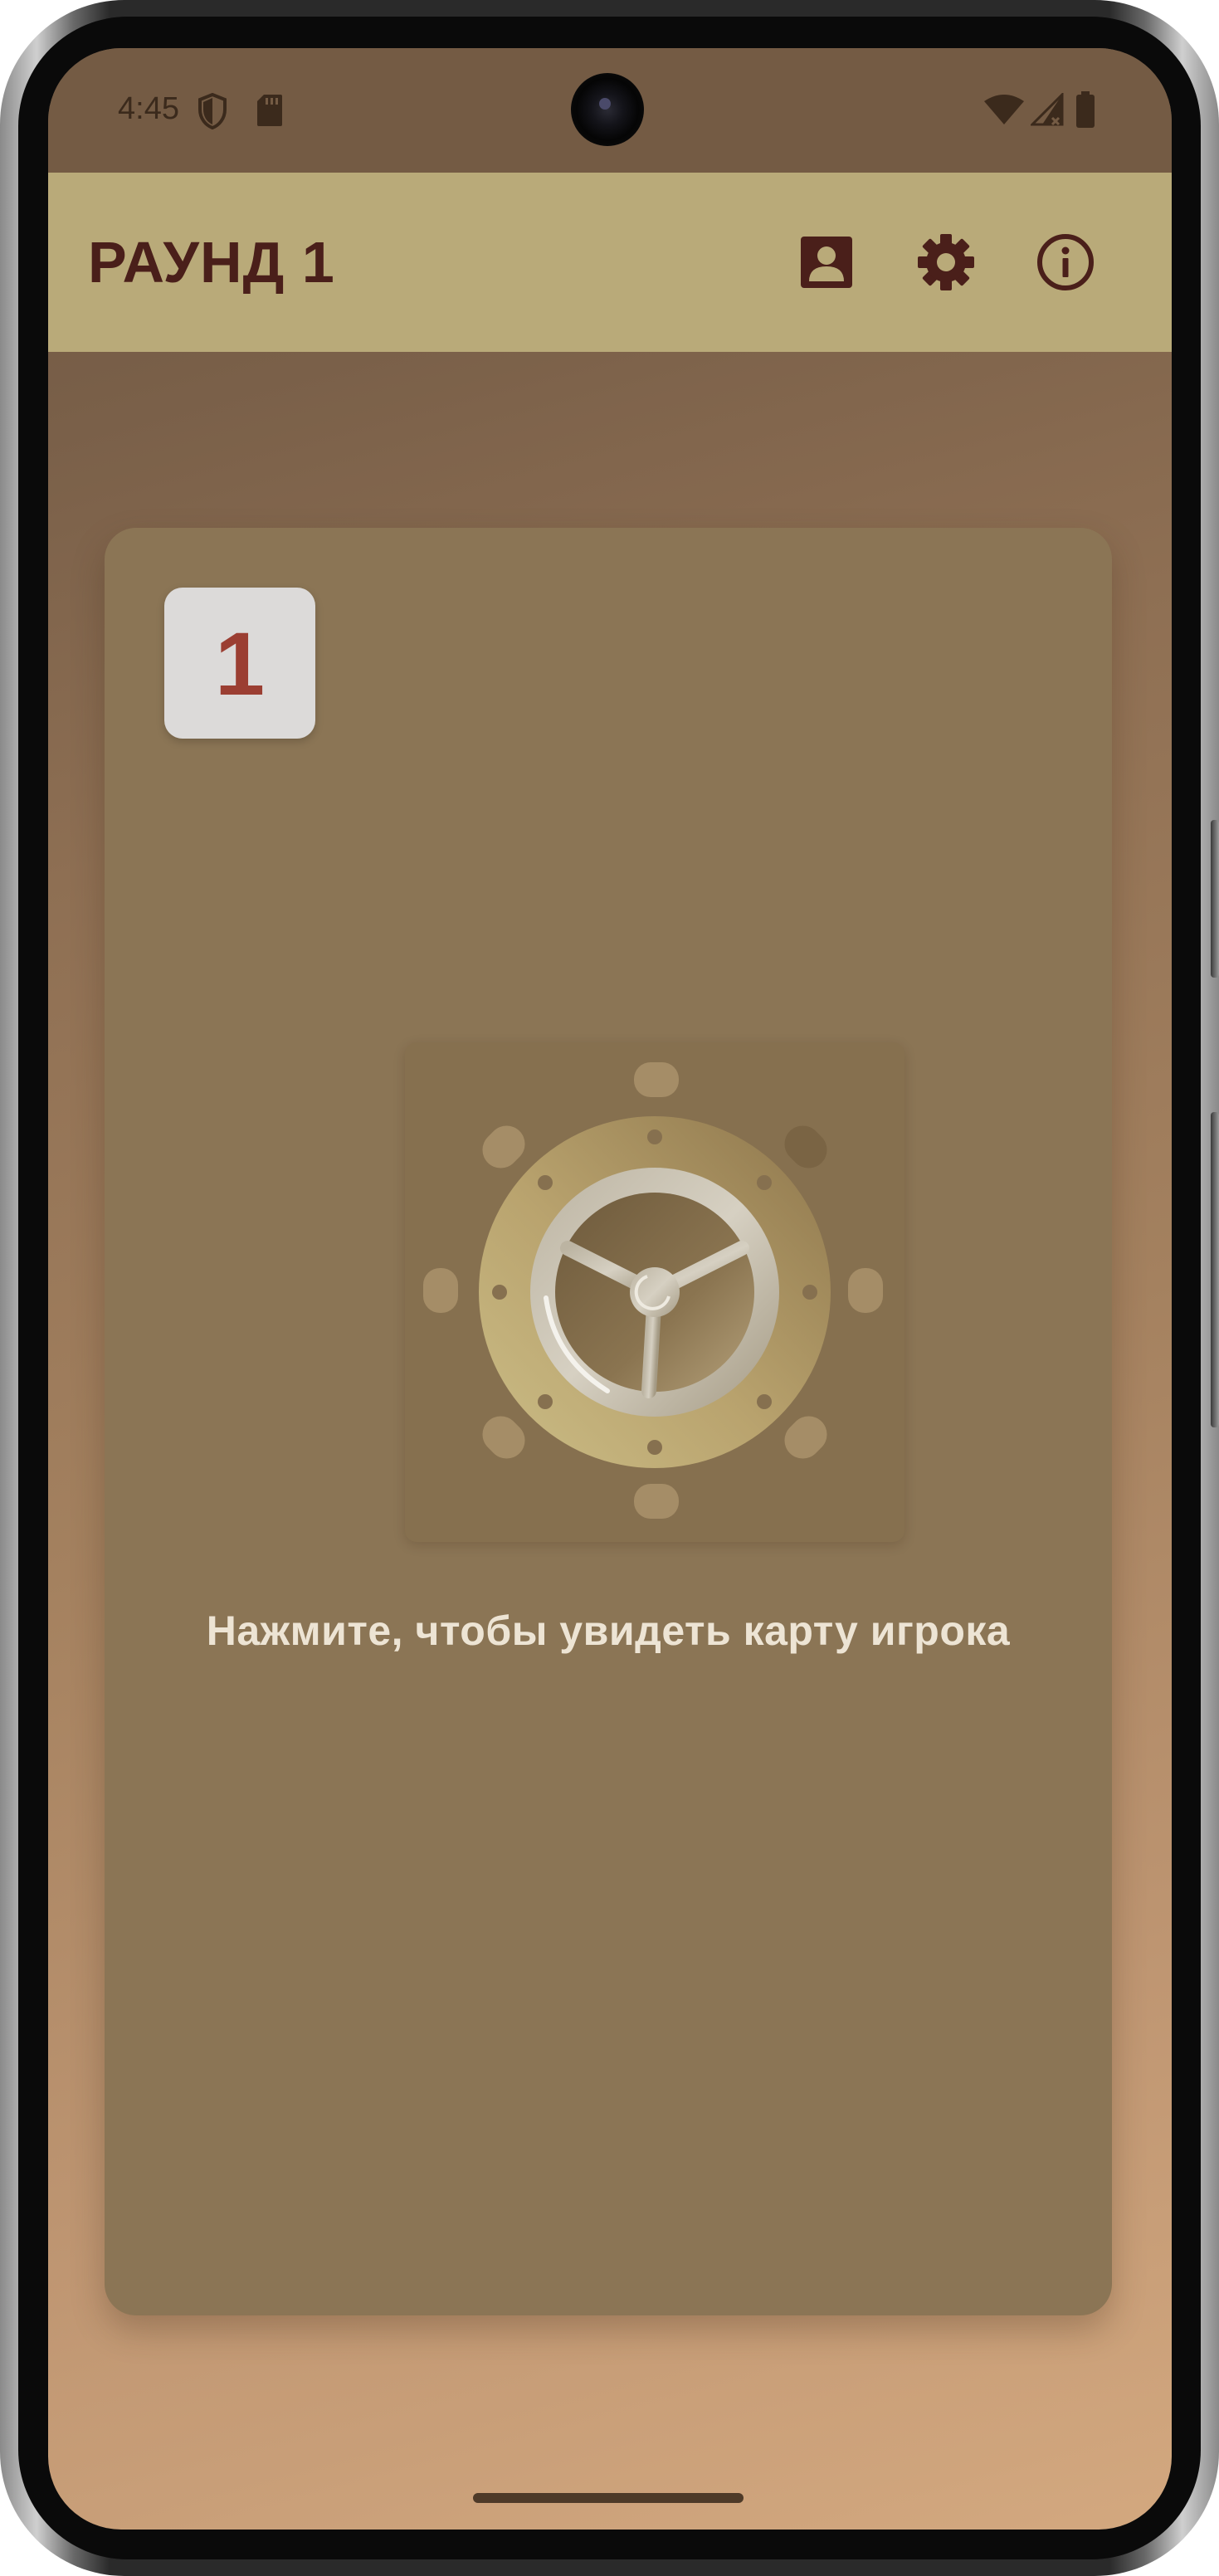  I want to click on battery-icon, so click(1085, 109).